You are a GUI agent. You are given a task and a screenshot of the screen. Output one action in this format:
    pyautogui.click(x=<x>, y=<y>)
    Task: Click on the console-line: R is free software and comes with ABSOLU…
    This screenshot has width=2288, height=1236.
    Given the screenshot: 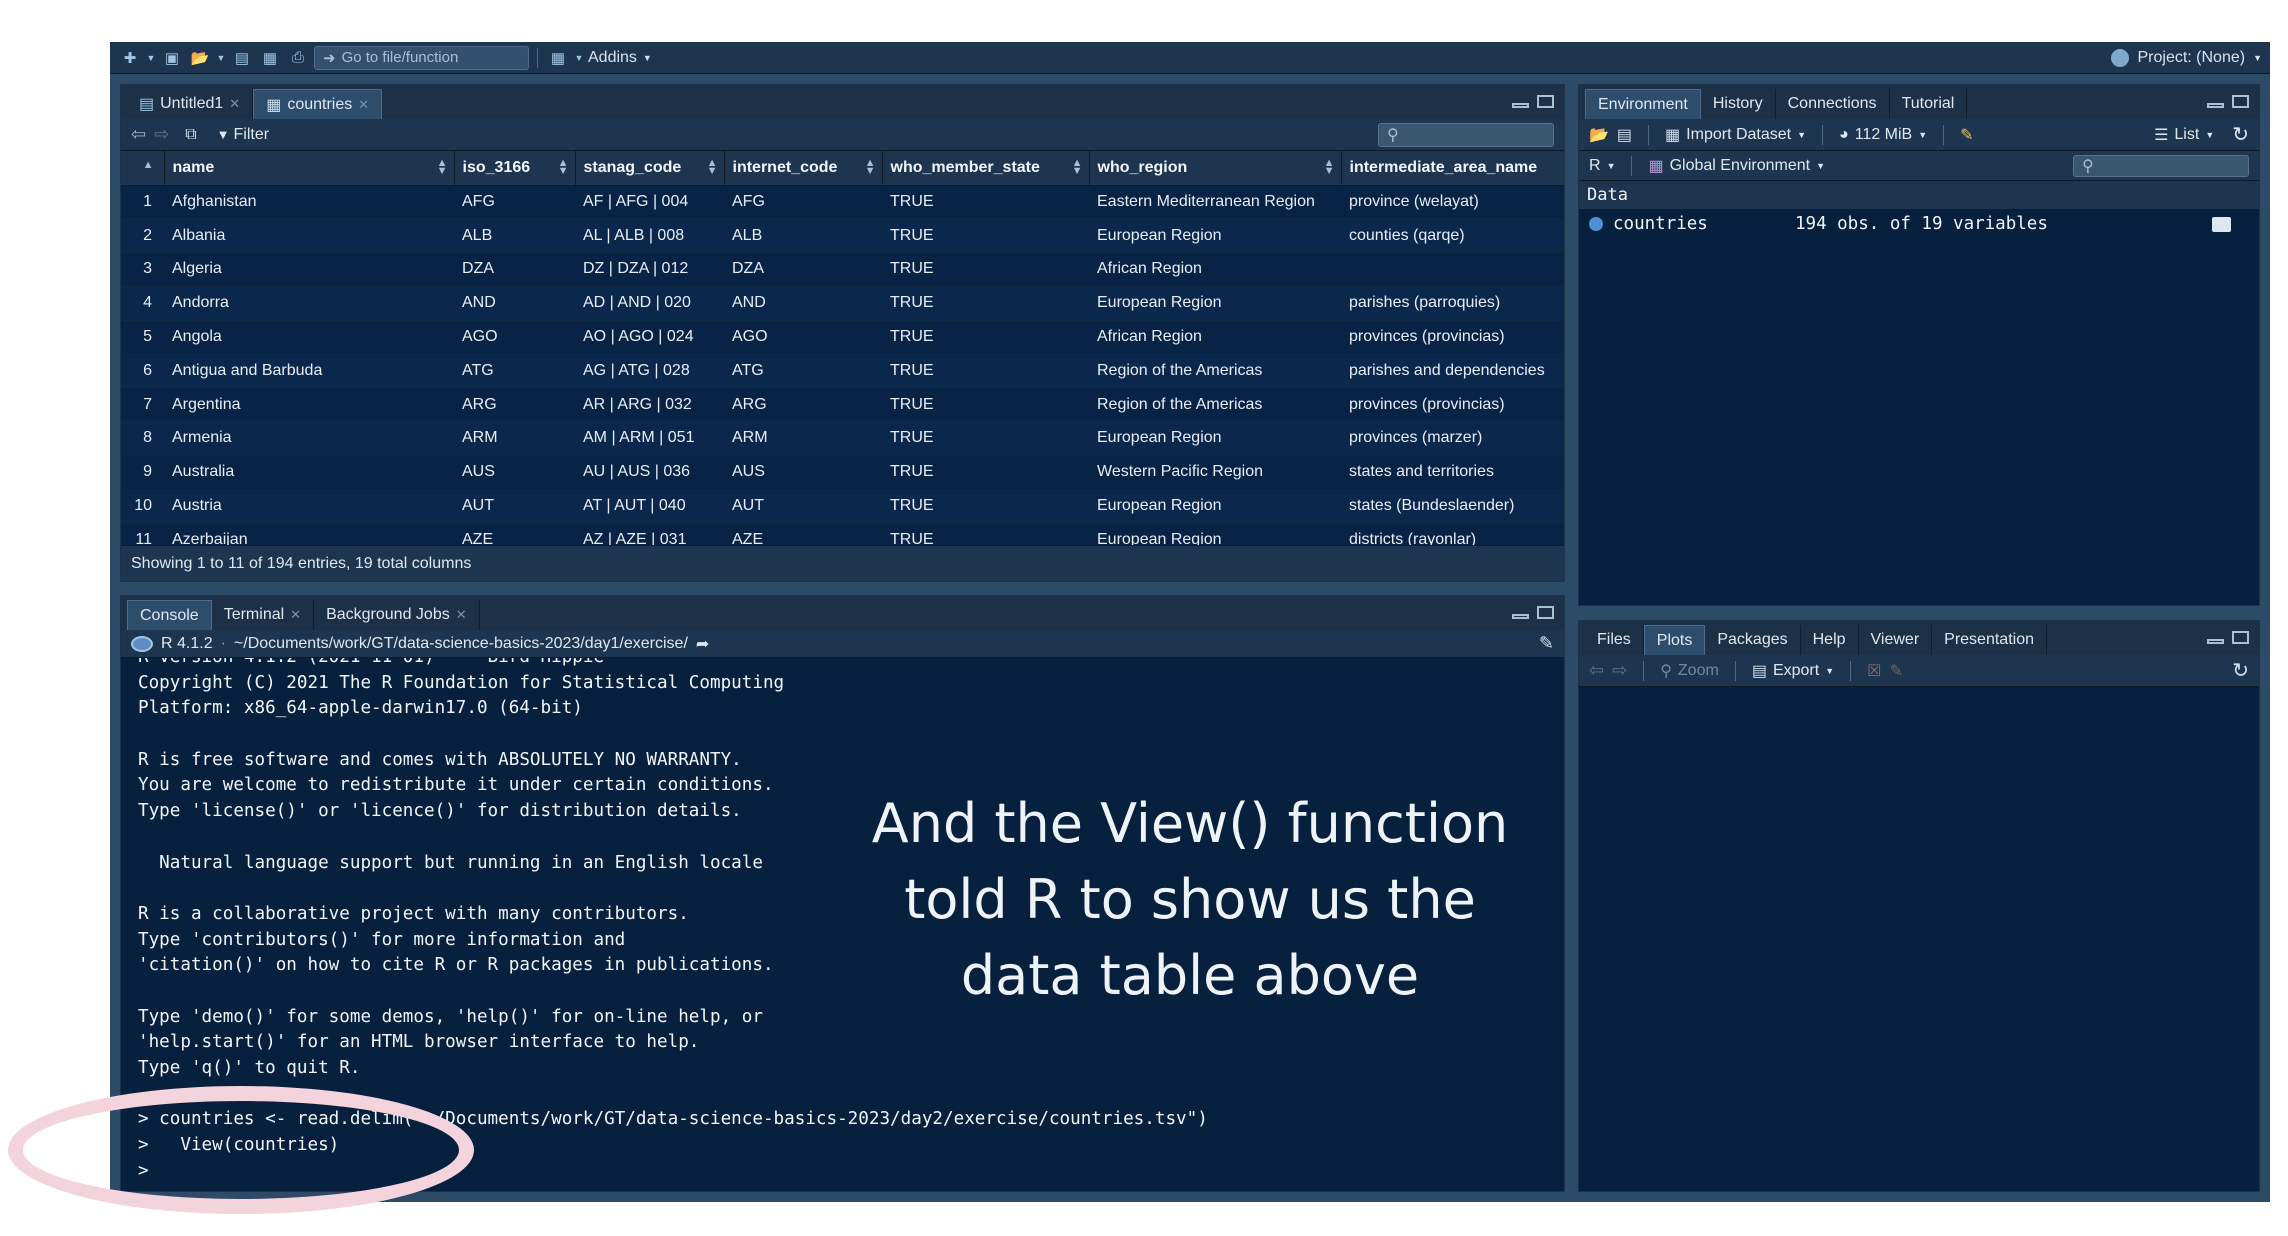 What is the action you would take?
    pyautogui.click(x=440, y=759)
    